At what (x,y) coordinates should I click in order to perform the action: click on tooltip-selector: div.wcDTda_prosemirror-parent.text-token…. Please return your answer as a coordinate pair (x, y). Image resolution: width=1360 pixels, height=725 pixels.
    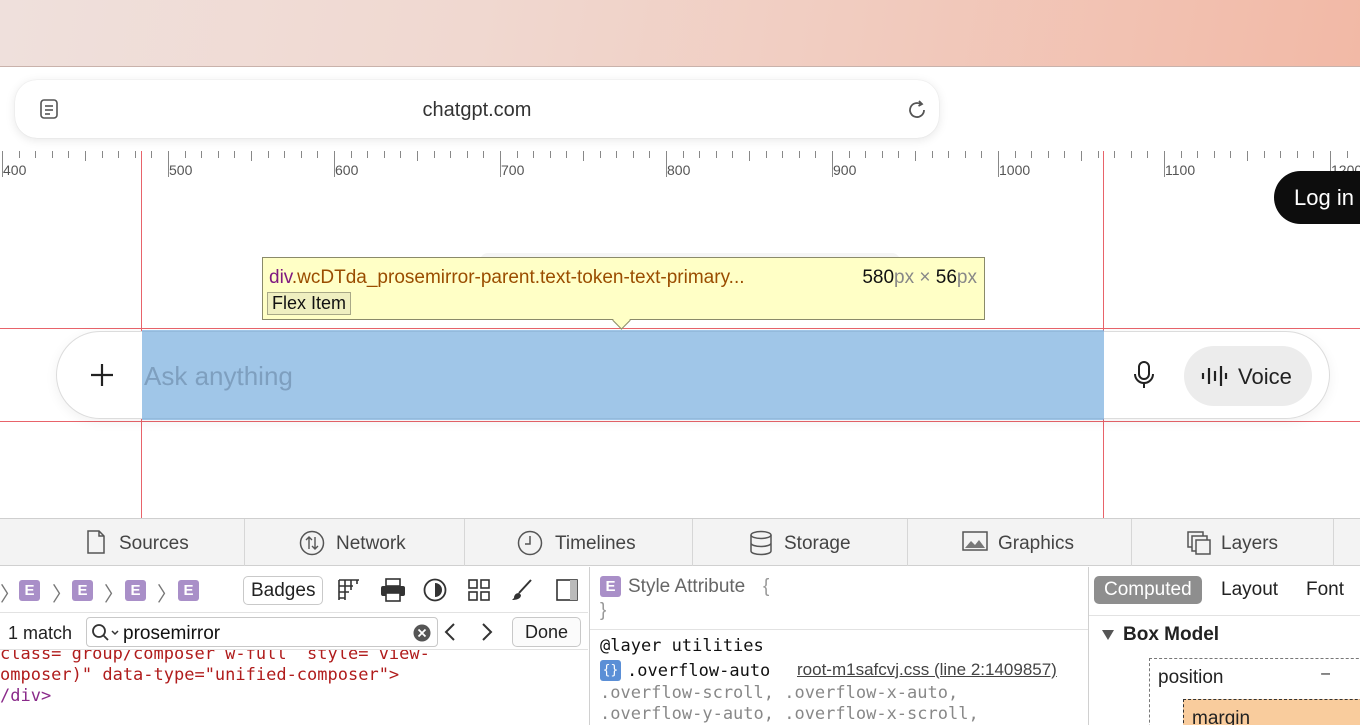
    Looking at the image, I should click on (507, 277).